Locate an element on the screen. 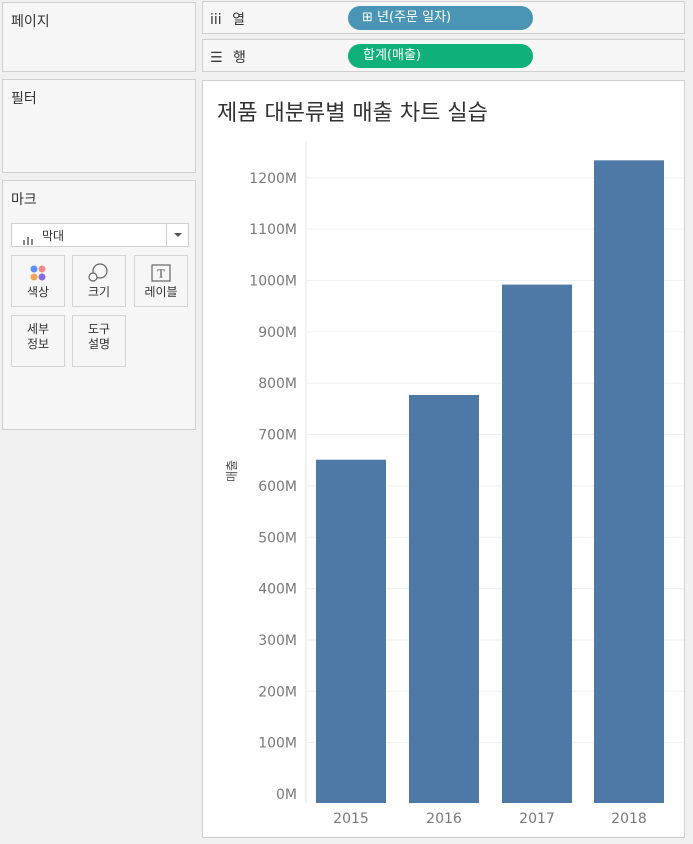 This screenshot has height=844, width=693. pages-title: 페이지 is located at coordinates (30, 22).